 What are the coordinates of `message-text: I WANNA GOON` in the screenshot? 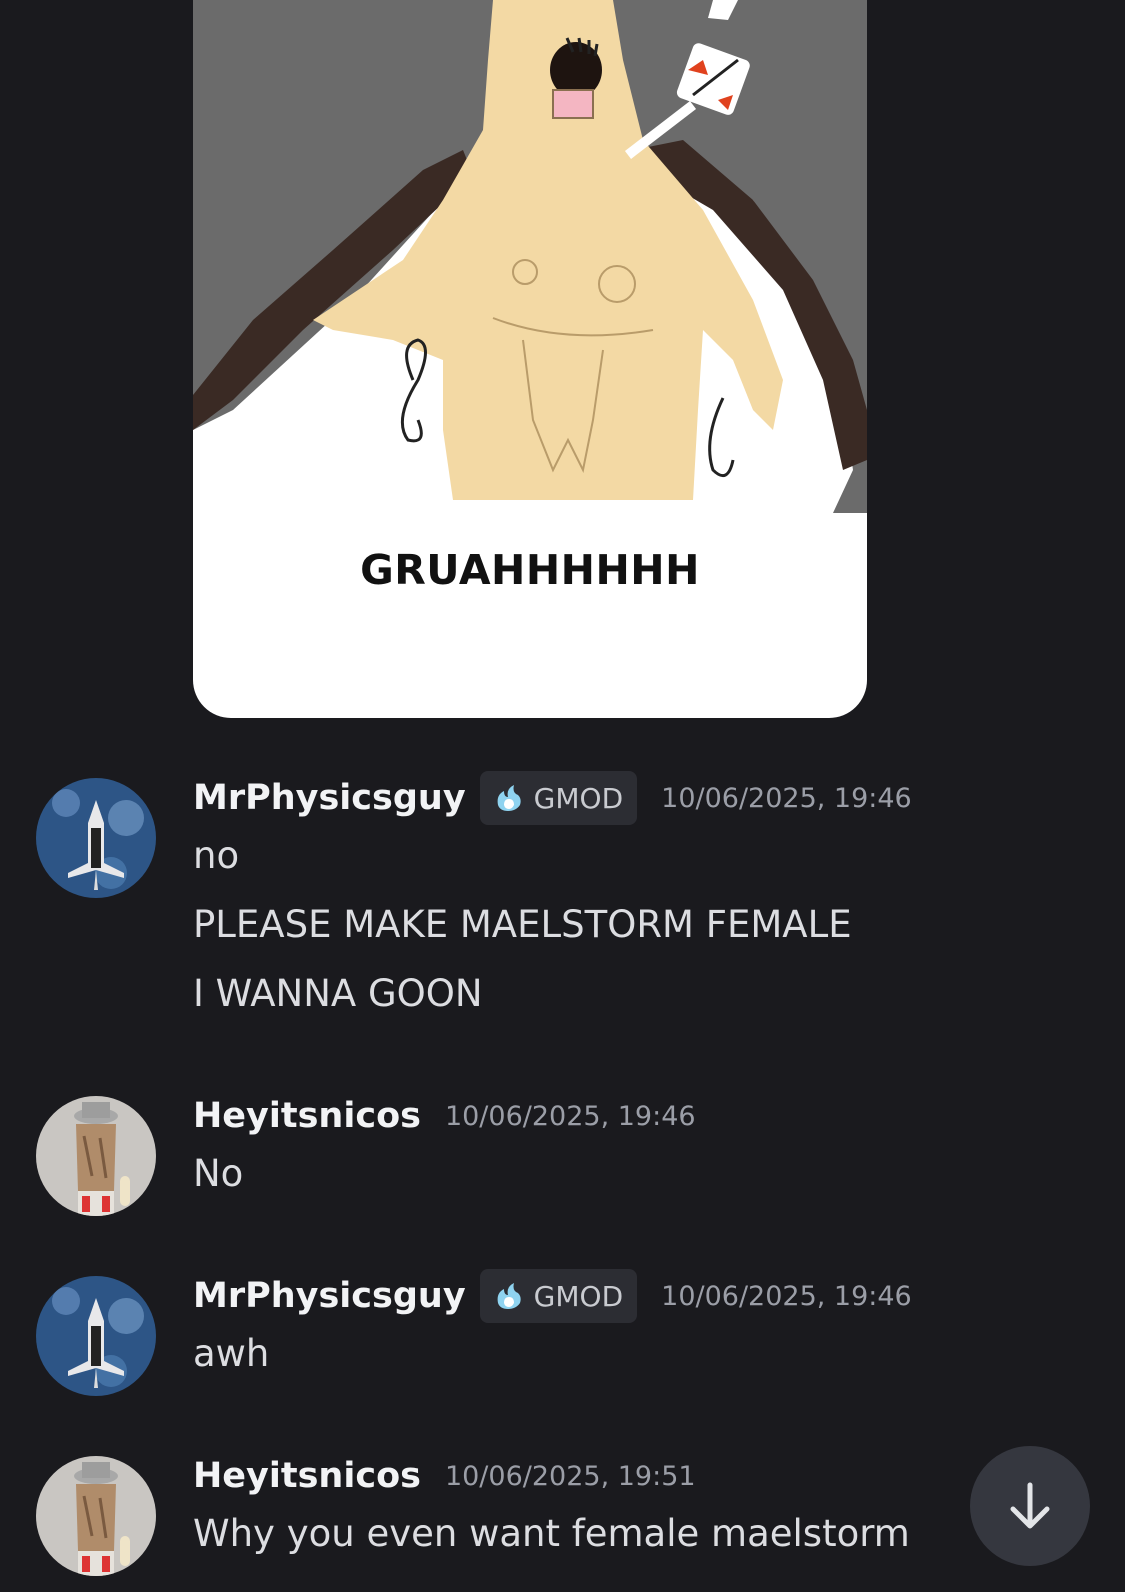 It's located at (338, 993).